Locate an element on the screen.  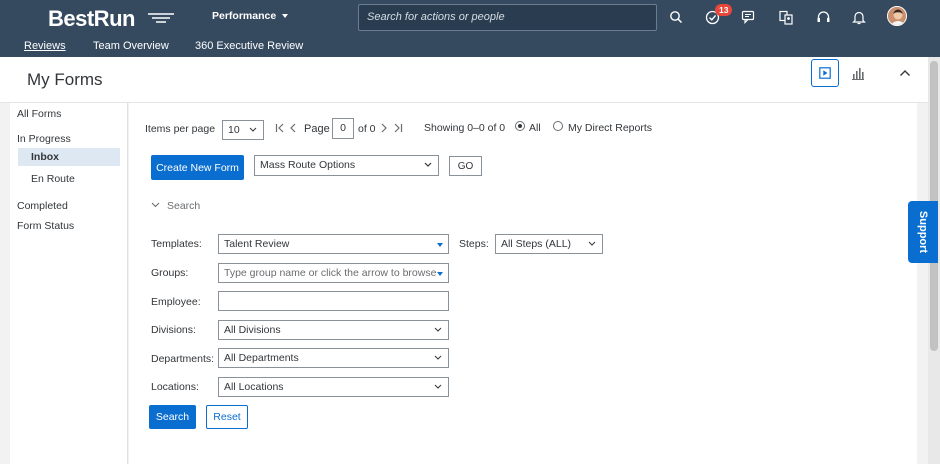
radio-all-label: All is located at coordinates (535, 128).